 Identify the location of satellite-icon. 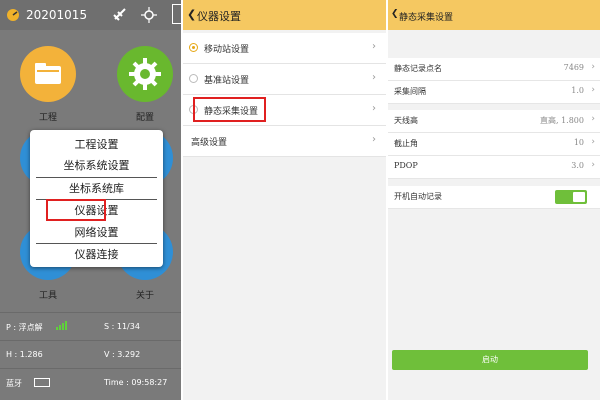
(120, 14).